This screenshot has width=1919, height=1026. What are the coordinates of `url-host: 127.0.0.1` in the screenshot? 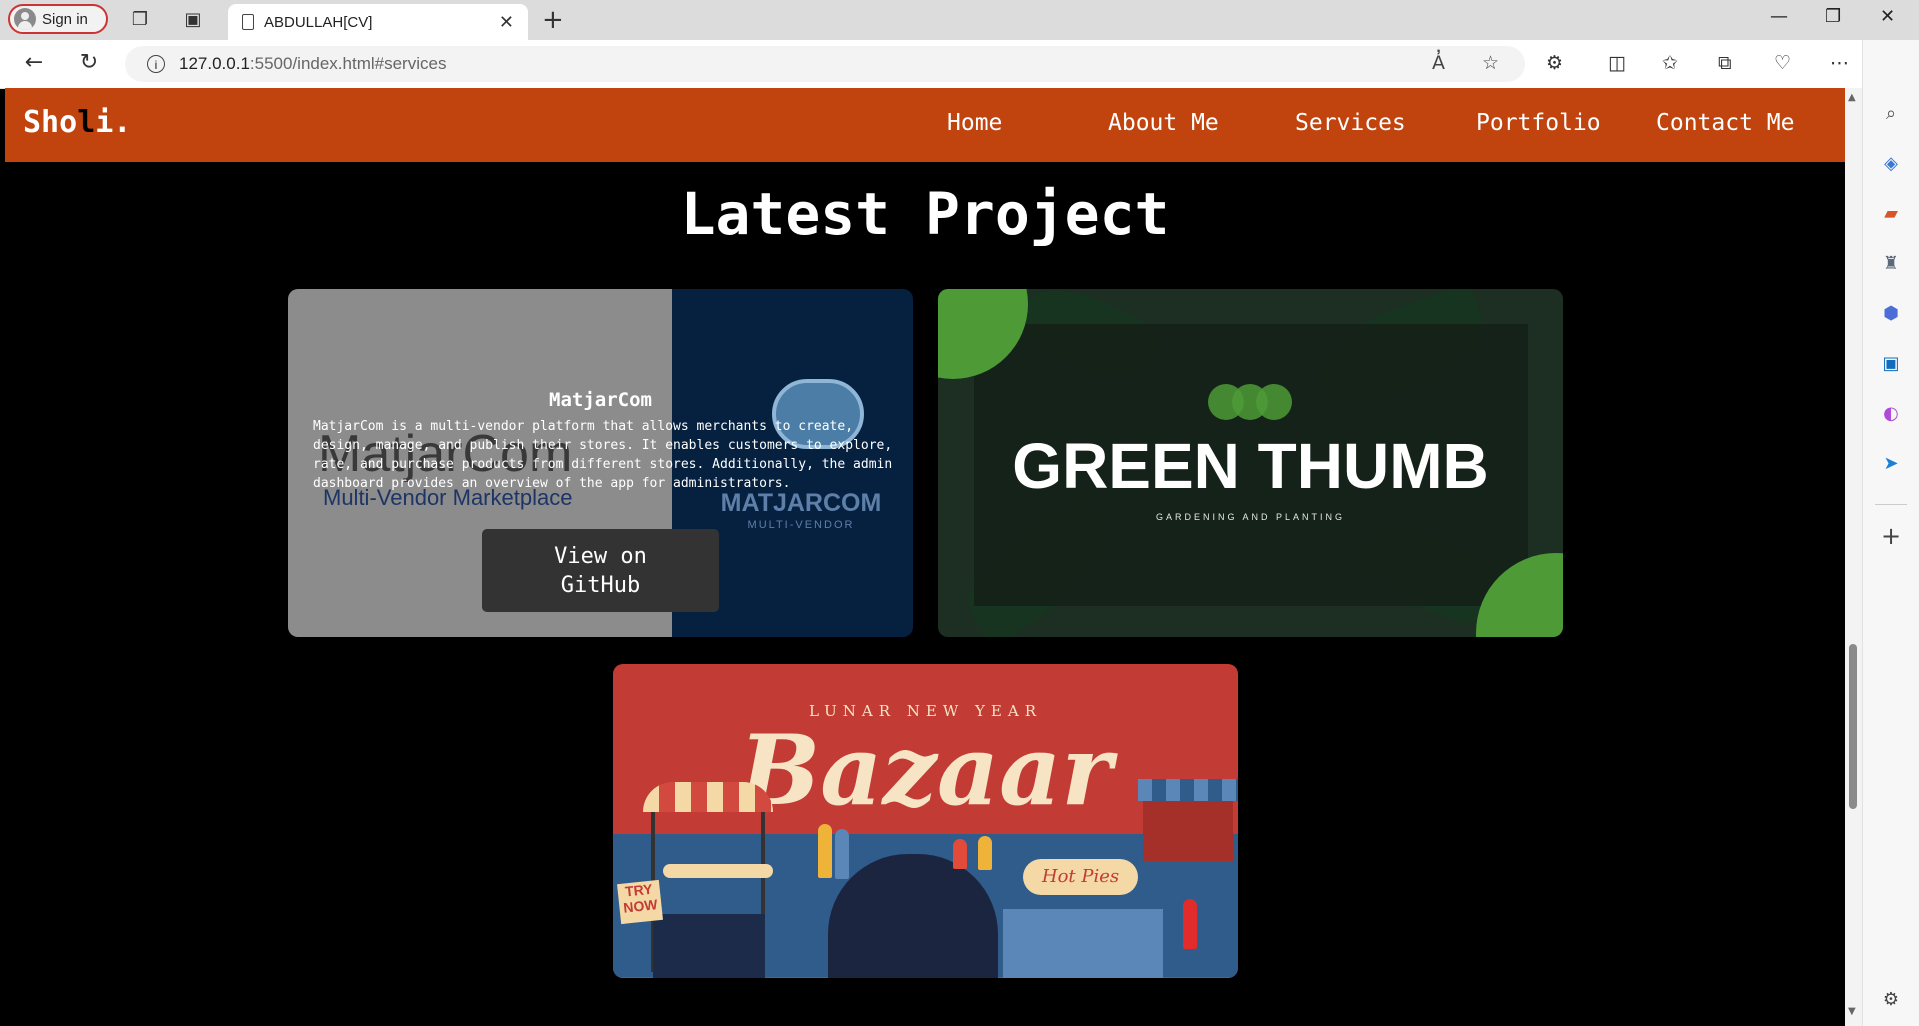 It's located at (214, 63).